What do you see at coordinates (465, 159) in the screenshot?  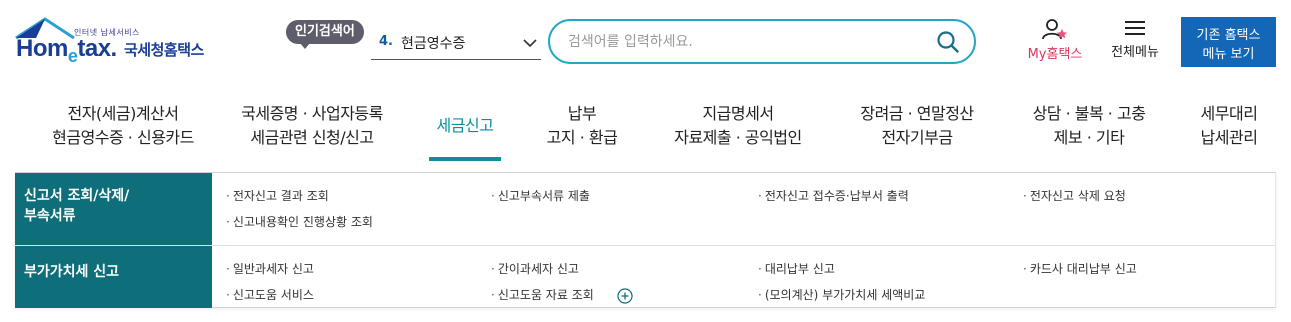 I see `active-tab-indicator` at bounding box center [465, 159].